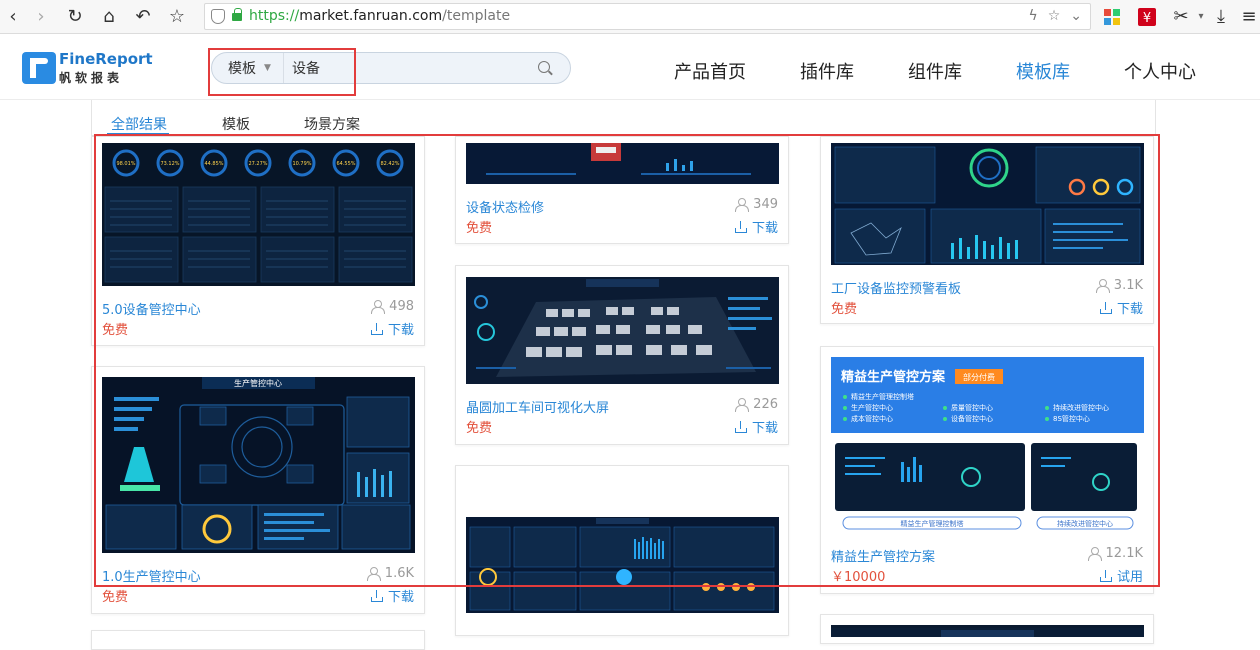 This screenshot has height=650, width=1260. What do you see at coordinates (1181, 17) in the screenshot?
I see `scissors-icon: ✂` at bounding box center [1181, 17].